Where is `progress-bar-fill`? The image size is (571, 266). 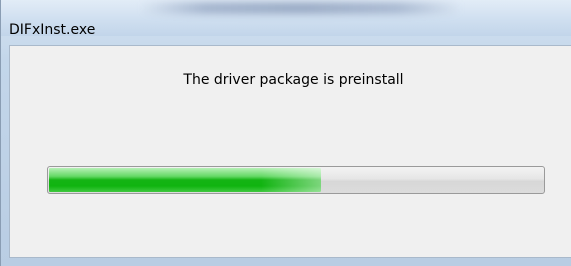 progress-bar-fill is located at coordinates (185, 180).